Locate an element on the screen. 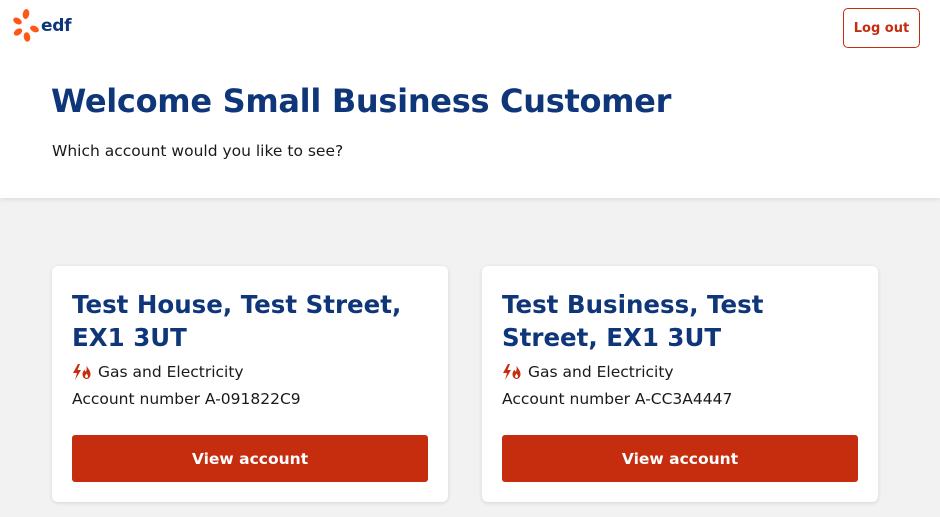 The width and height of the screenshot is (940, 517). edf-sun-icon is located at coordinates (26, 25).